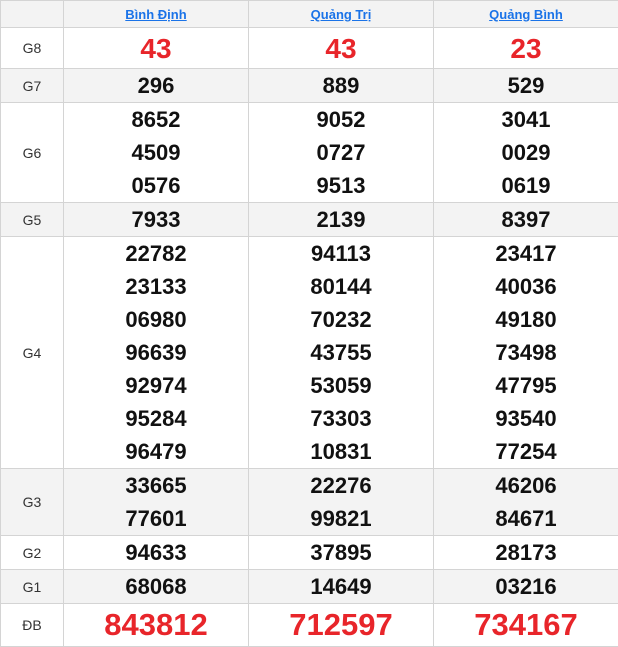  I want to click on province-header: Quảng Bình, so click(526, 14).